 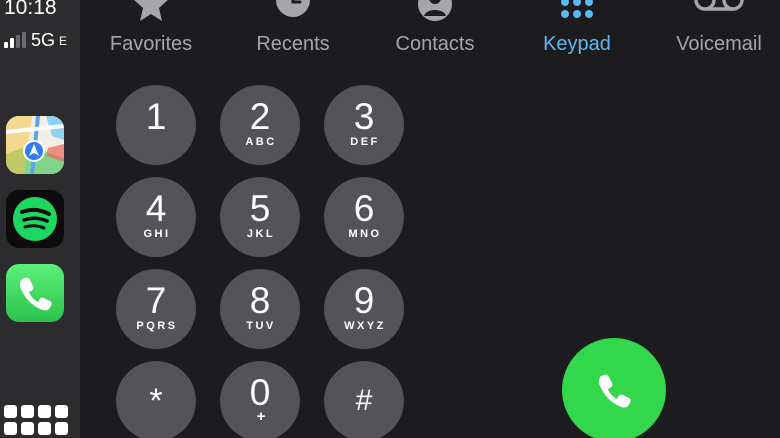 I want to click on key-1: 1, so click(x=156, y=125).